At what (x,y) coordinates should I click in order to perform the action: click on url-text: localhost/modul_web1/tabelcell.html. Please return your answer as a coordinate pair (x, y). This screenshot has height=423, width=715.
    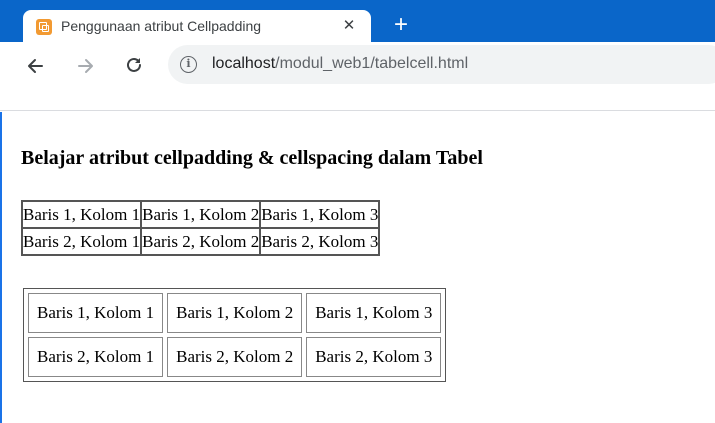
    Looking at the image, I should click on (340, 64).